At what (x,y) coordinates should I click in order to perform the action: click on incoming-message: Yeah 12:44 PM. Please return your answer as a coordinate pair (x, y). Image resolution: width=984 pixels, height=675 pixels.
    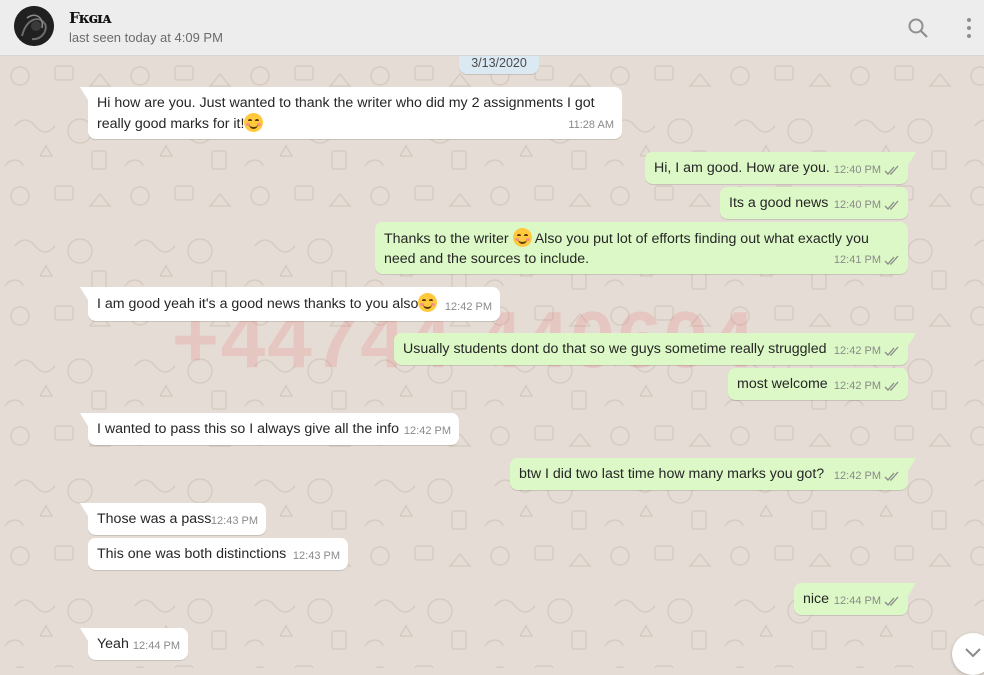
    Looking at the image, I should click on (134, 644).